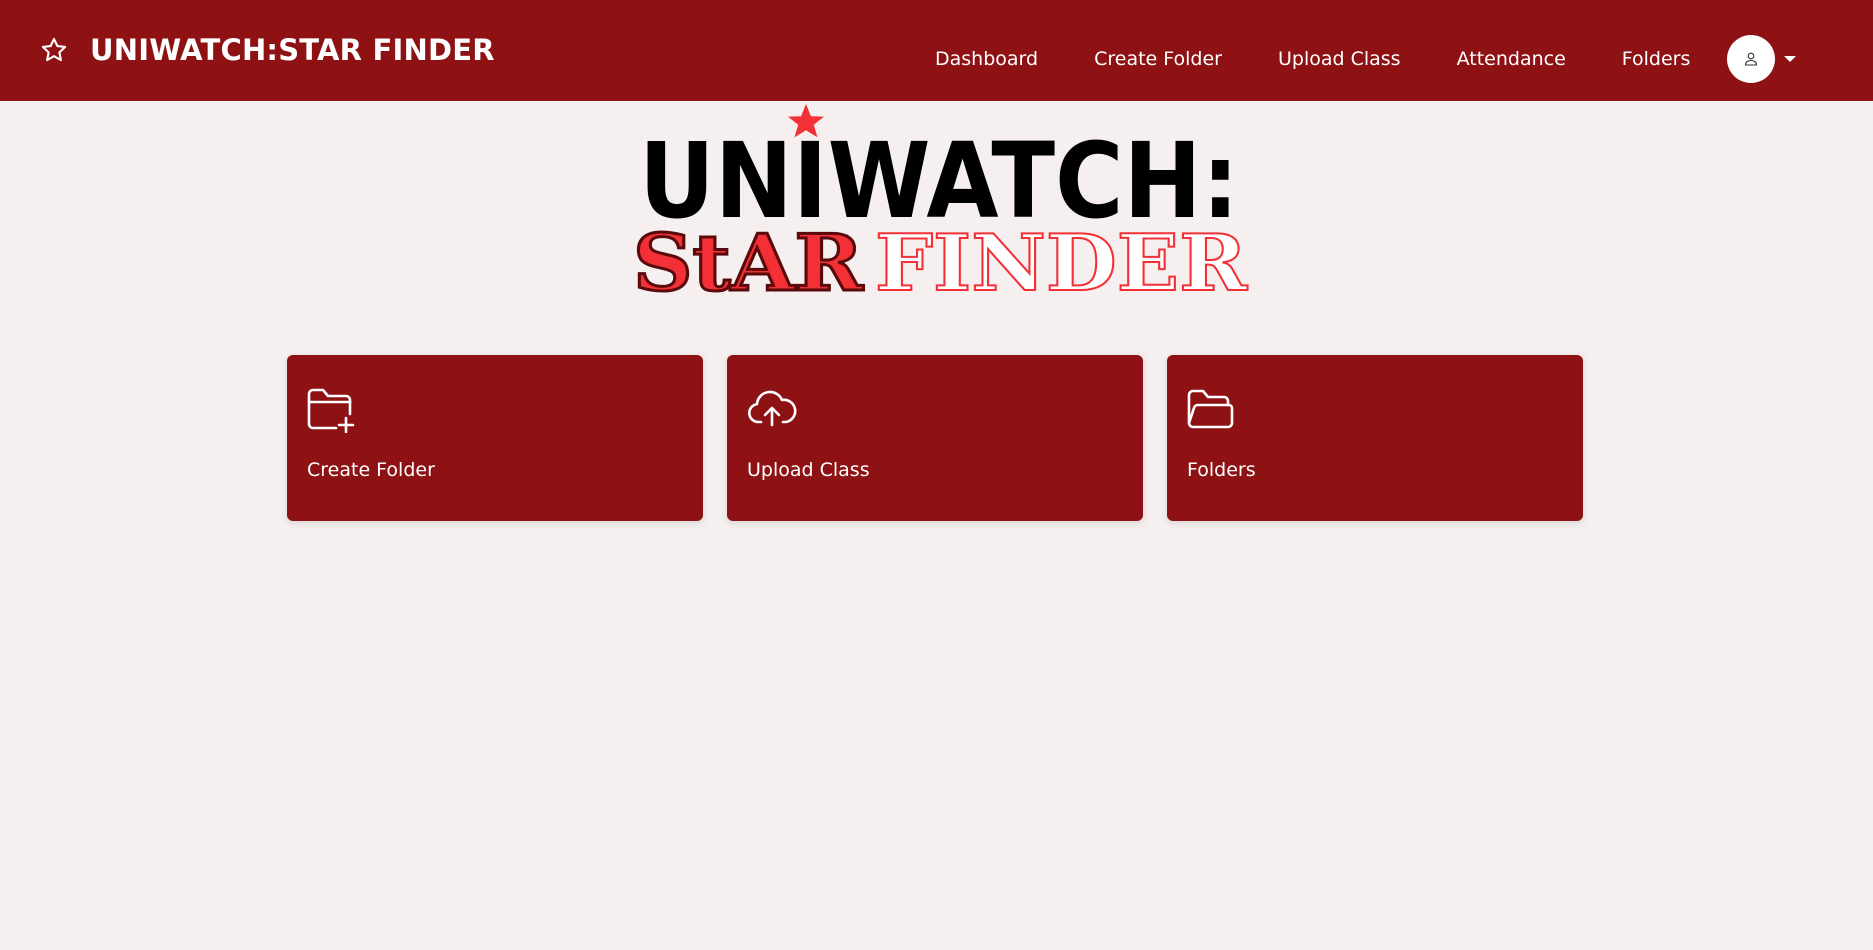 The image size is (1873, 950). What do you see at coordinates (292, 50) in the screenshot?
I see `app-title: UNIWATCH:STAR FINDER` at bounding box center [292, 50].